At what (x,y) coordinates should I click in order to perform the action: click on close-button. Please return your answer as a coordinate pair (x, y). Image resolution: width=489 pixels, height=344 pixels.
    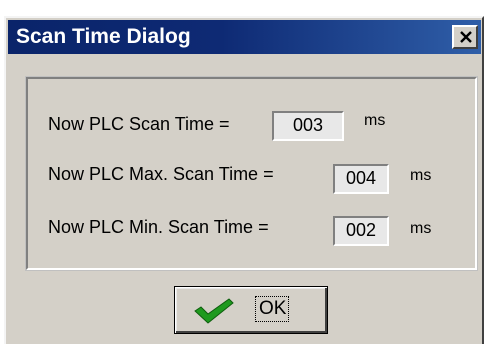
    Looking at the image, I should click on (465, 37).